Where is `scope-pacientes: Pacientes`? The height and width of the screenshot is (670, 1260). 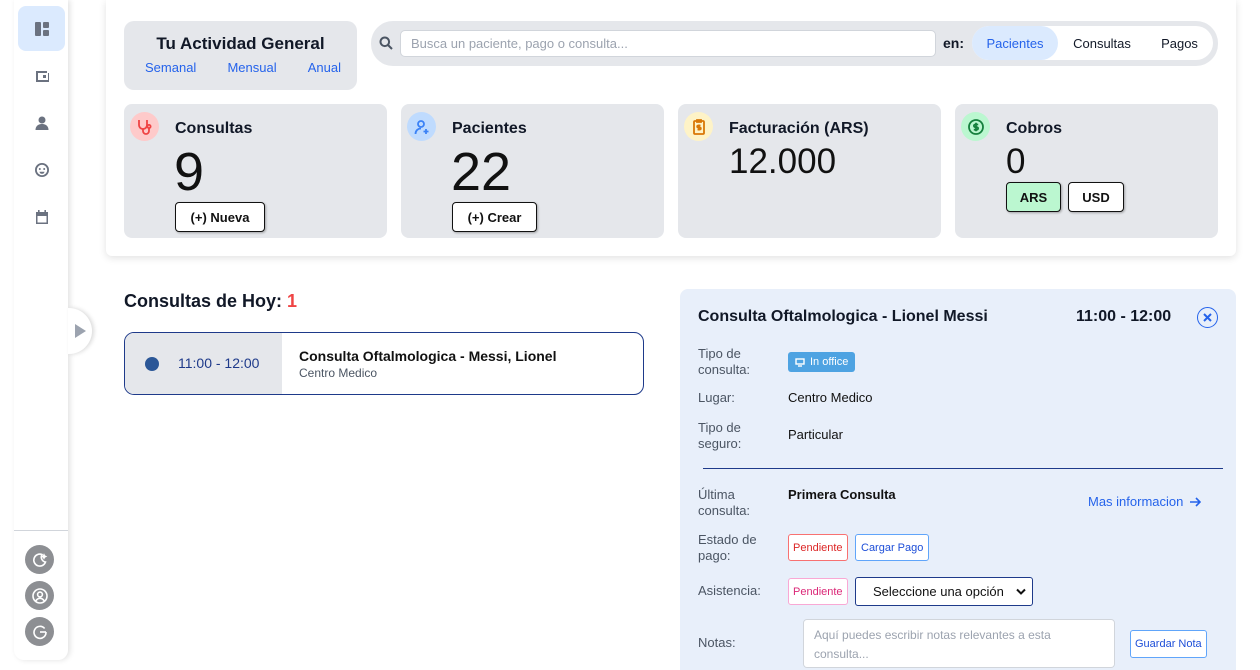 scope-pacientes: Pacientes is located at coordinates (1015, 43).